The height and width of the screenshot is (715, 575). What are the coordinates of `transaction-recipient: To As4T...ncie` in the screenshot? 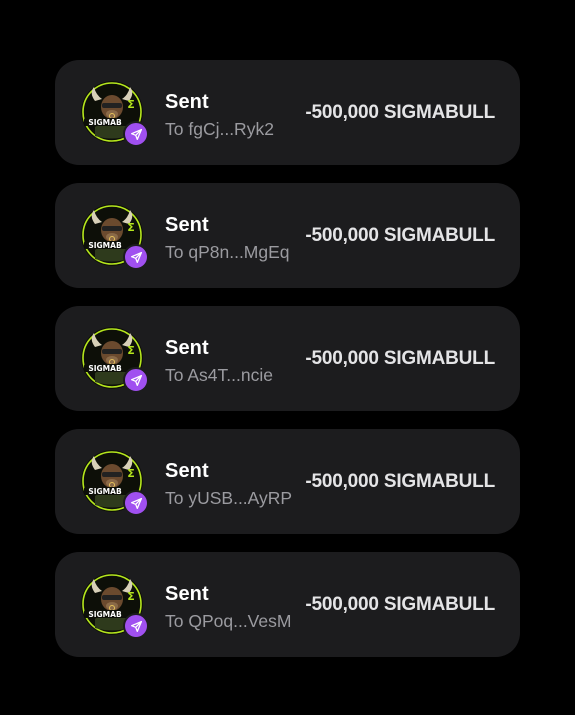 It's located at (219, 375).